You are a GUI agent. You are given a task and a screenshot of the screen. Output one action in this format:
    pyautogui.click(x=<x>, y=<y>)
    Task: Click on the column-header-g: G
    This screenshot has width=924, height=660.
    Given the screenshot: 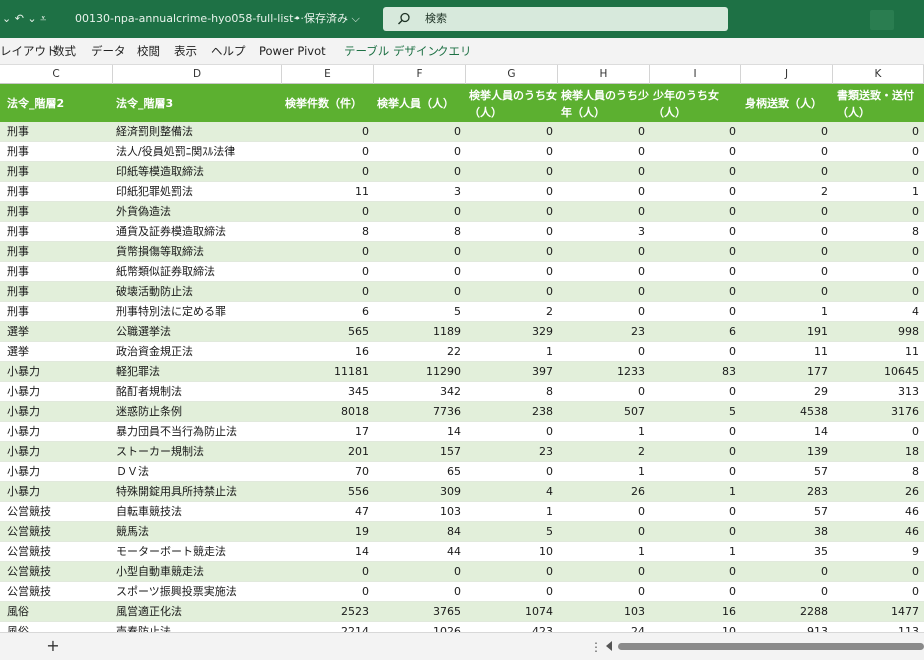 What is the action you would take?
    pyautogui.click(x=512, y=74)
    